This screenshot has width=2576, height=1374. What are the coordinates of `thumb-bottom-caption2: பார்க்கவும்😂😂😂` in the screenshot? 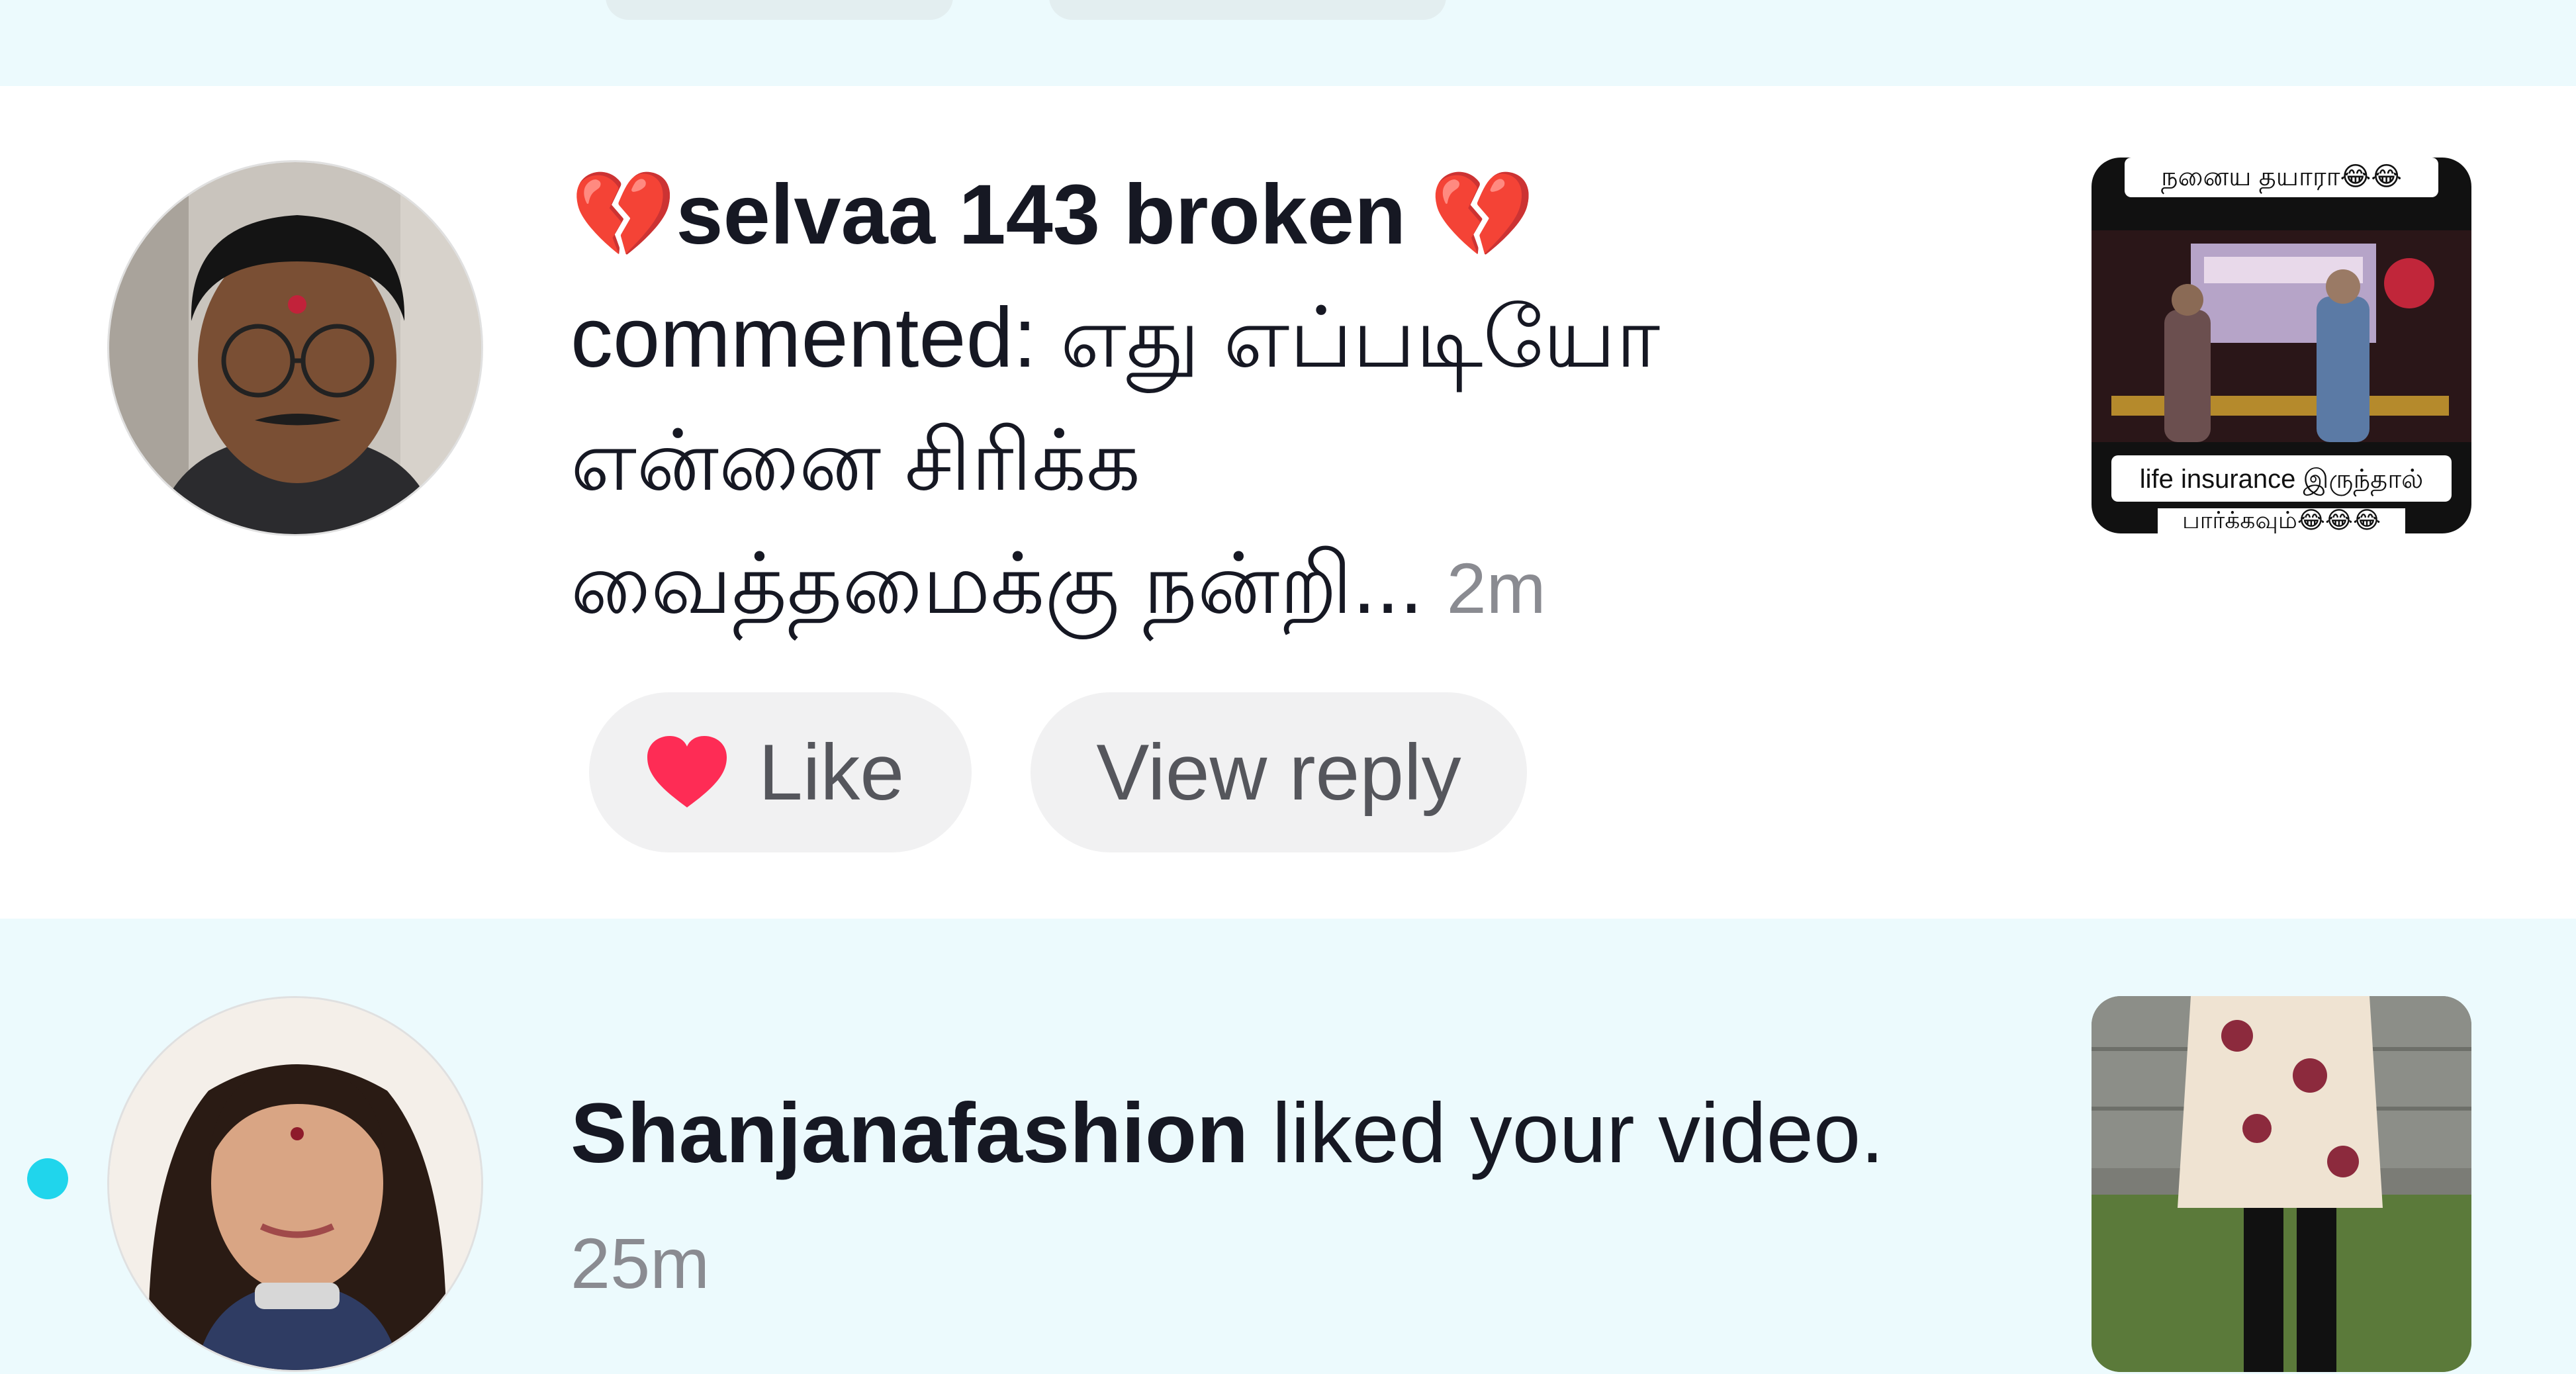 It's located at (2281, 519).